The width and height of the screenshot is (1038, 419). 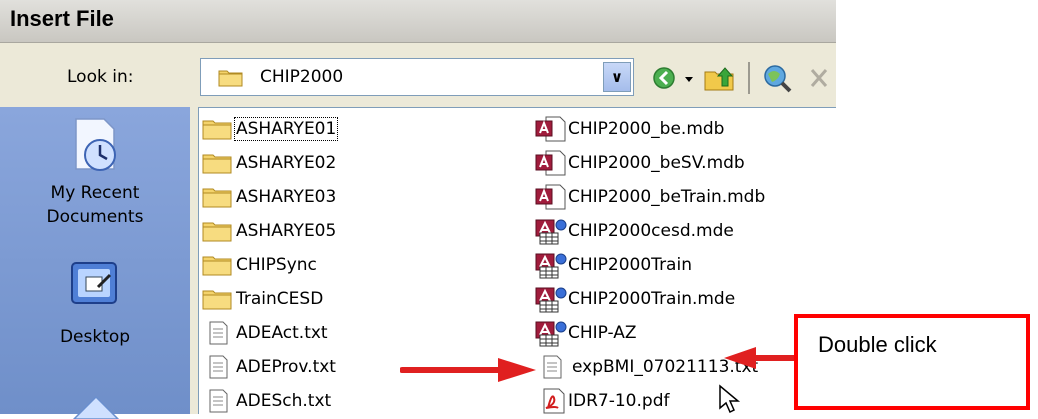 I want to click on window-title: Insert File, so click(x=62, y=18).